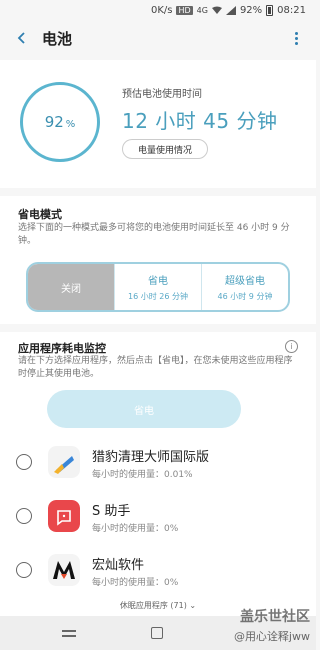 This screenshot has height=650, width=320. Describe the element at coordinates (200, 121) in the screenshot. I see `estimate-value: 12 小时 45 分钟` at that location.